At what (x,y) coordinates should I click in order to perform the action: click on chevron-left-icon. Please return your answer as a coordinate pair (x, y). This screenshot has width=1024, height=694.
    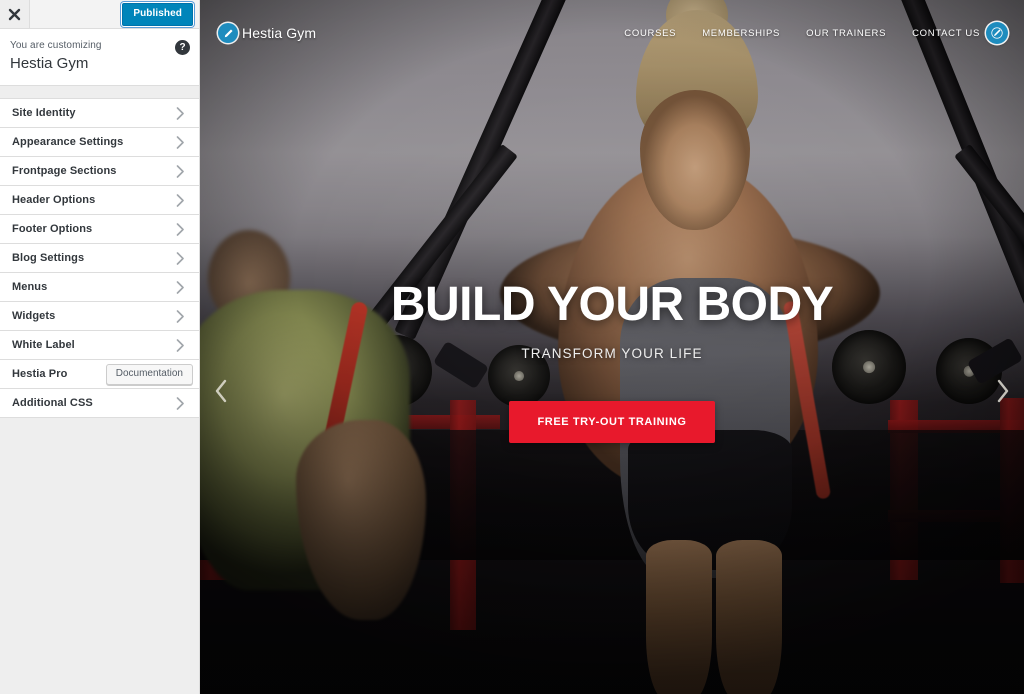
    Looking at the image, I should click on (221, 391).